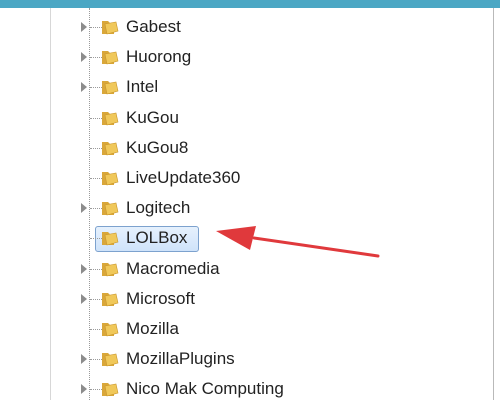  What do you see at coordinates (250, 4) in the screenshot?
I see `window-top-bar` at bounding box center [250, 4].